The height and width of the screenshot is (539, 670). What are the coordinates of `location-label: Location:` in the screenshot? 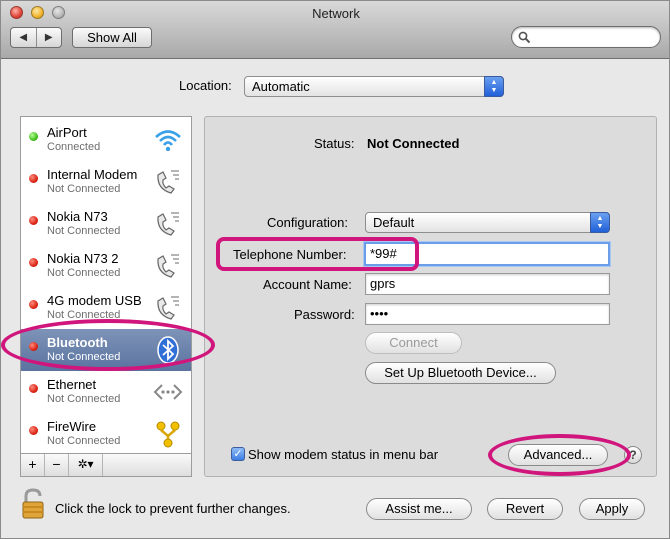 It's located at (205, 85).